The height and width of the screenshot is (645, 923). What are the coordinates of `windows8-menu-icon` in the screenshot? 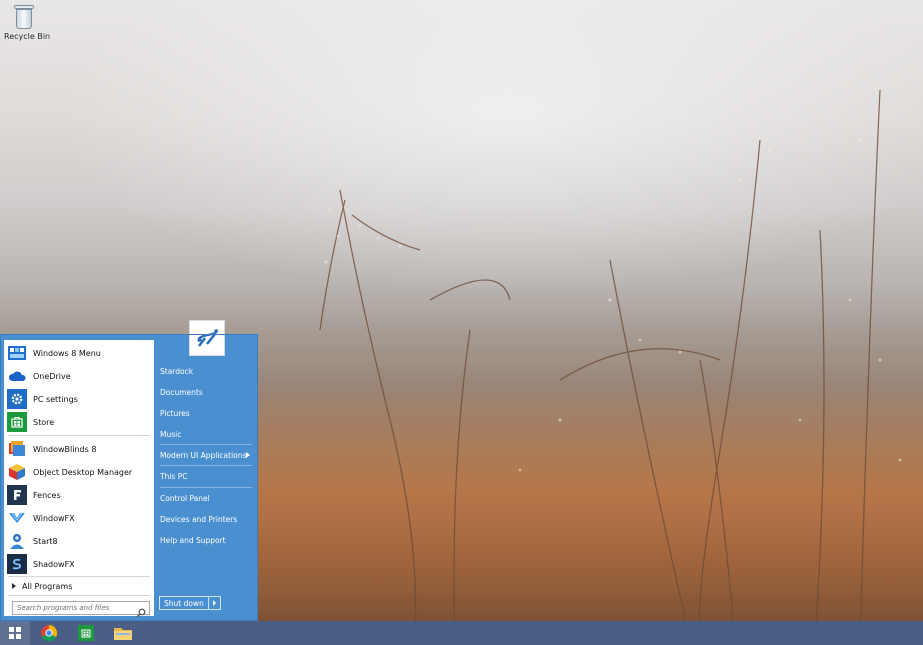 It's located at (17, 353).